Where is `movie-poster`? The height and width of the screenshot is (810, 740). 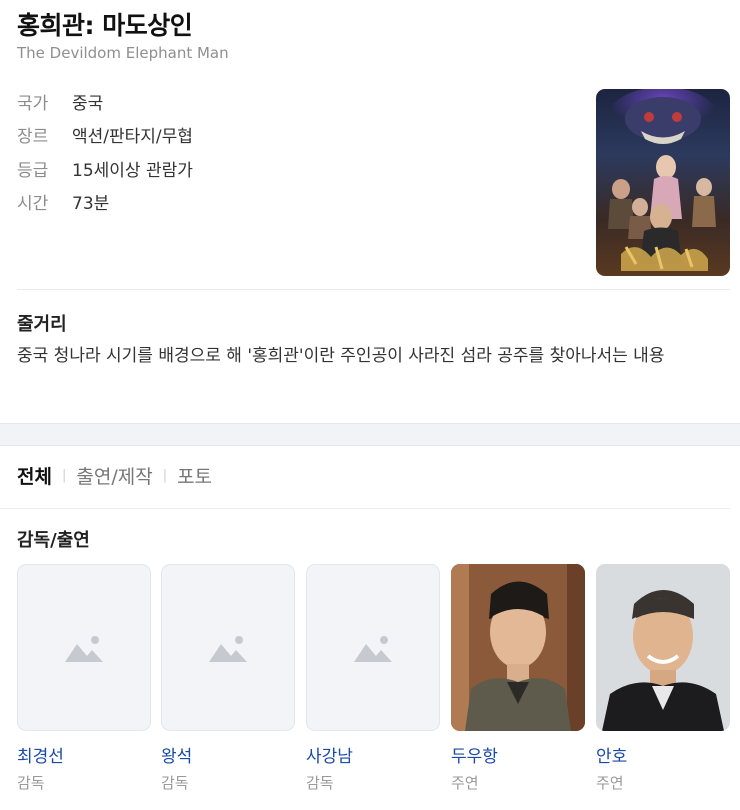 movie-poster is located at coordinates (663, 182).